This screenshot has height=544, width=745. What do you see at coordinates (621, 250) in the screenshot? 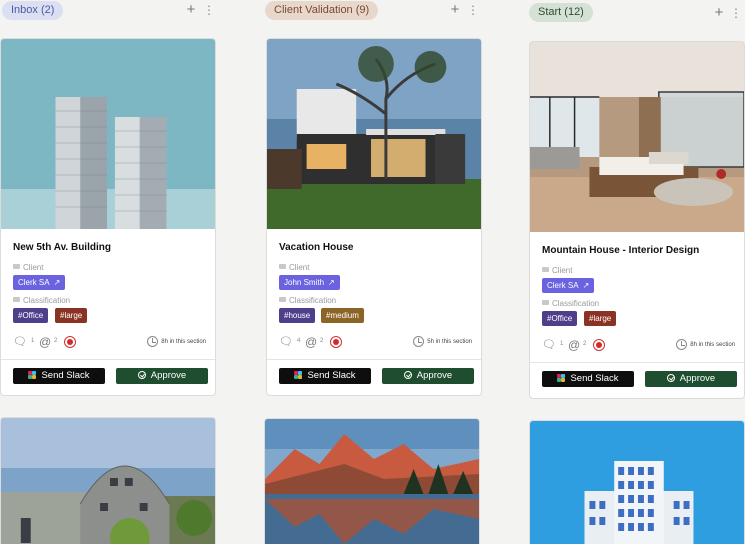
I see `card-title: Mountain House - Interior Design` at bounding box center [621, 250].